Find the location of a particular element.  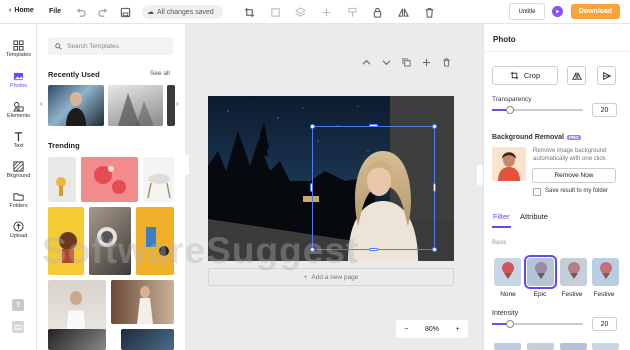

collapse-left-handle is located at coordinates (186, 165).